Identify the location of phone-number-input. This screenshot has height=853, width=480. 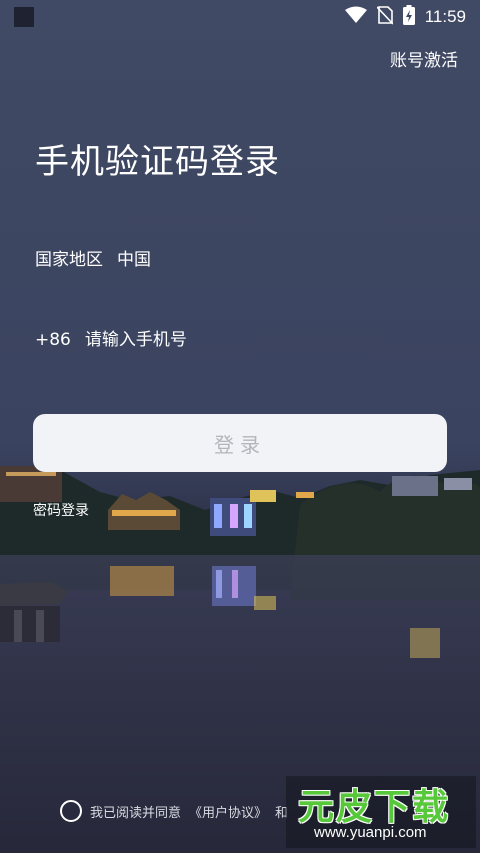
(234, 340).